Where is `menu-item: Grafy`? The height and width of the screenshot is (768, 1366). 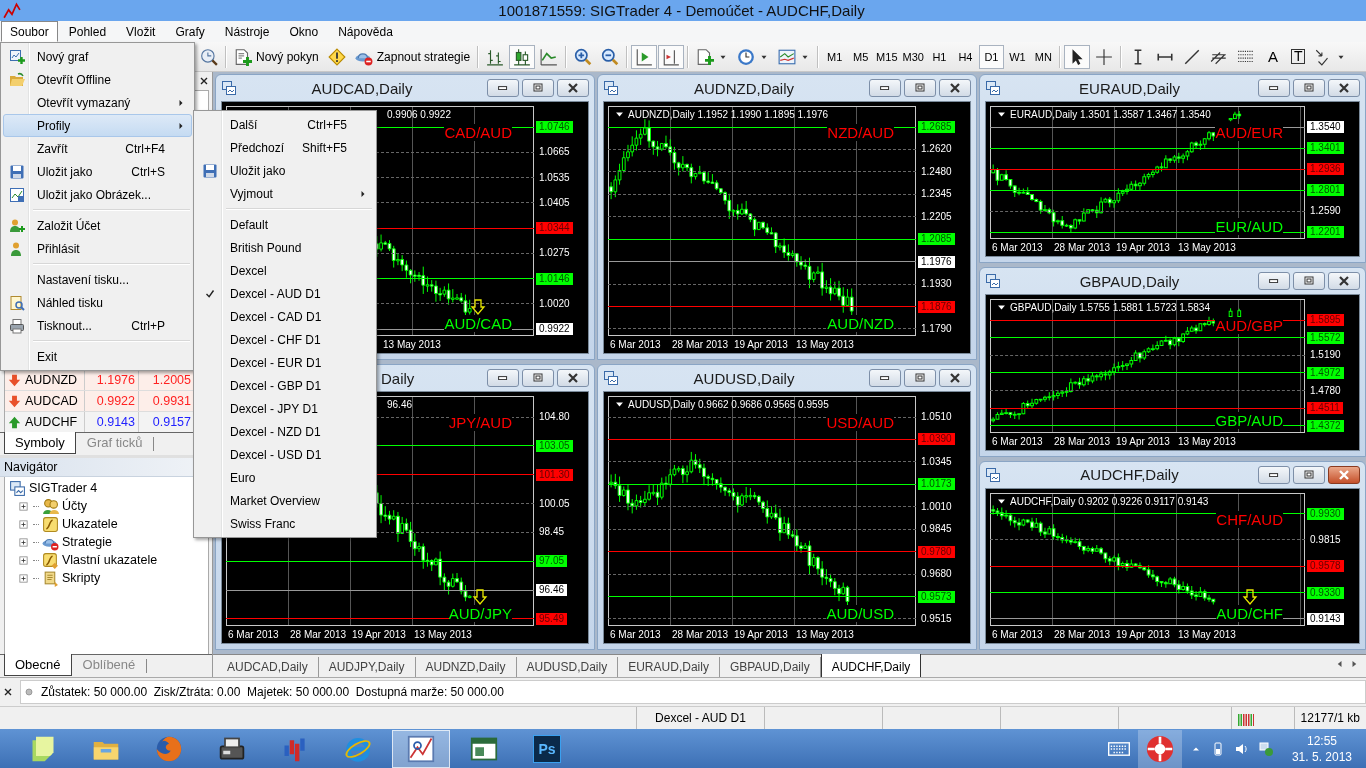 menu-item: Grafy is located at coordinates (190, 31).